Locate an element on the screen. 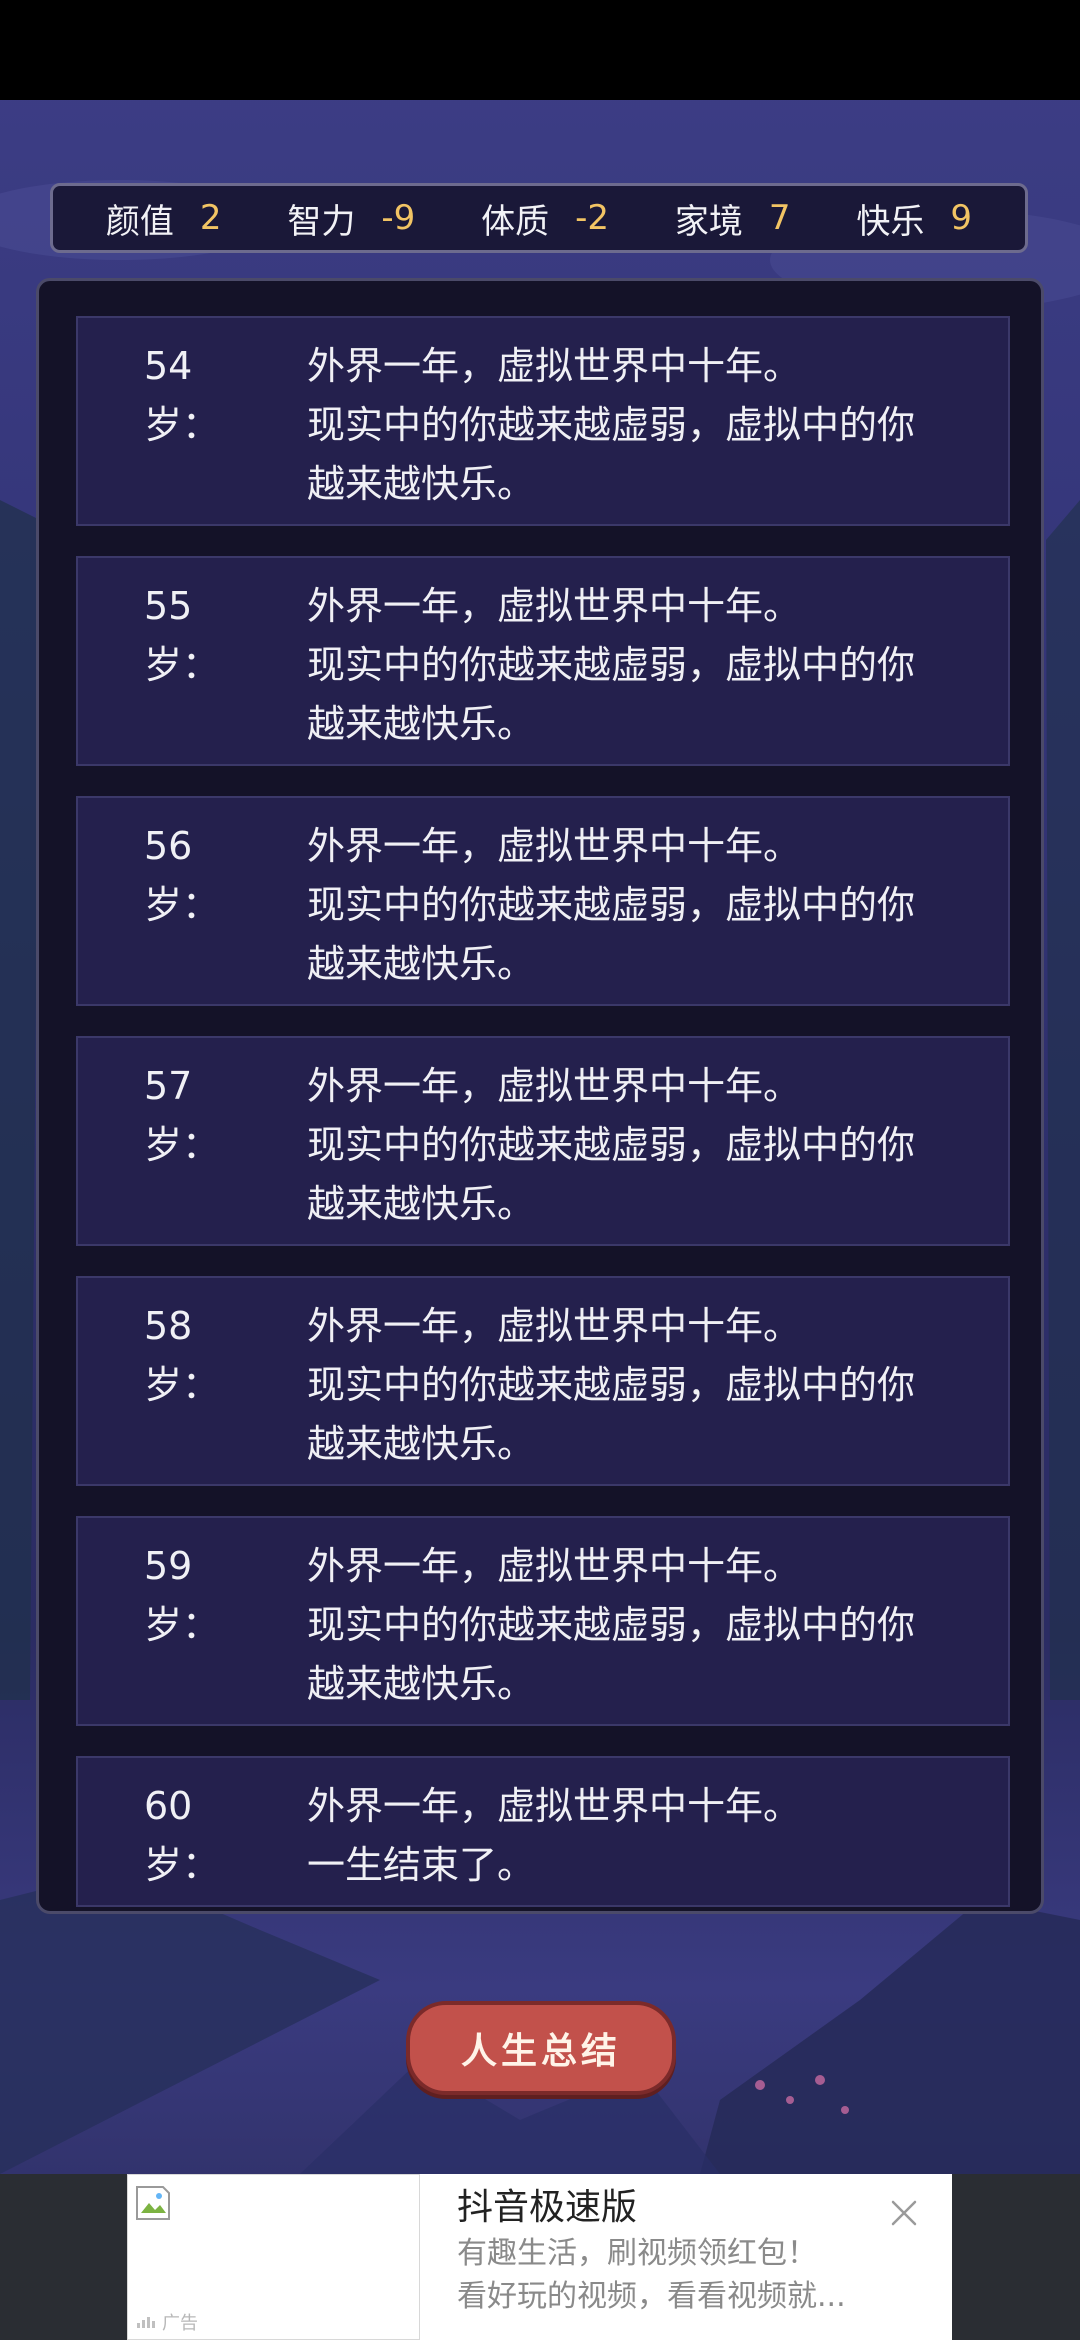  ad-mark-label: 广告 is located at coordinates (180, 2323).